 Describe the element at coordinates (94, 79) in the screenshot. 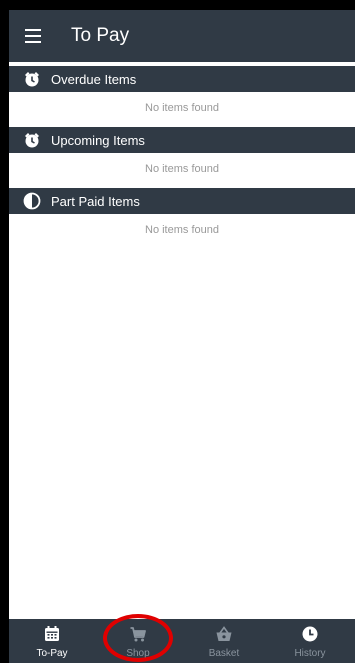

I see `section-label: Overdue Items` at that location.